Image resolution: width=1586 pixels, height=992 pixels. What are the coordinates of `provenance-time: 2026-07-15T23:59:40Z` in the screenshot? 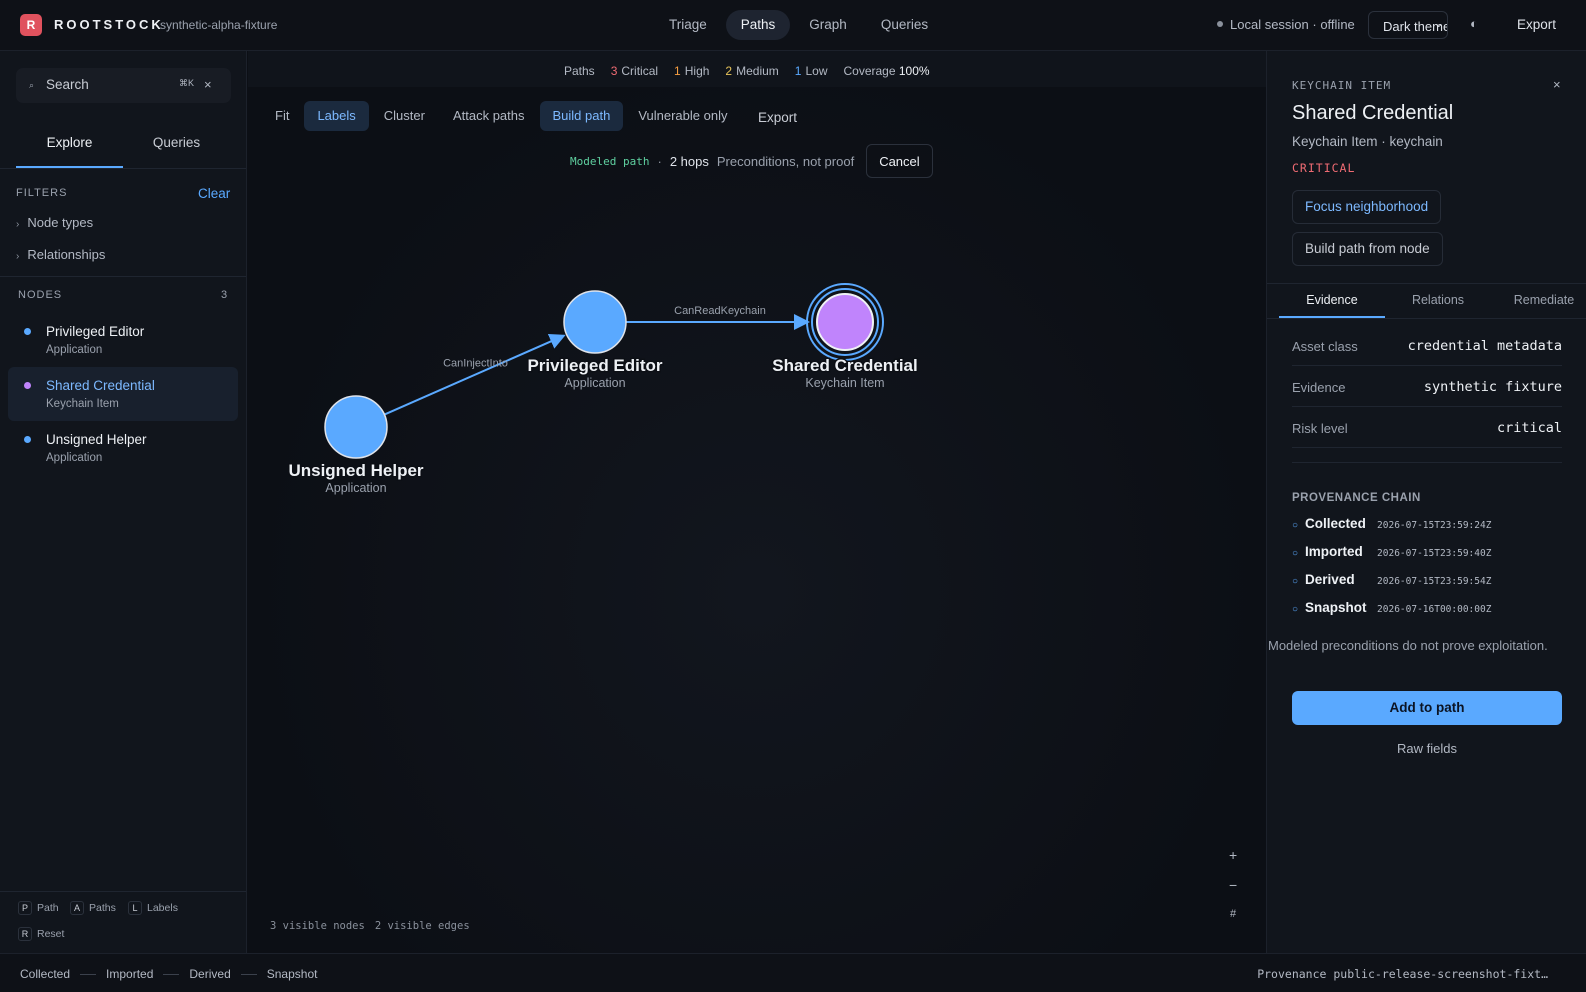 It's located at (1434, 553).